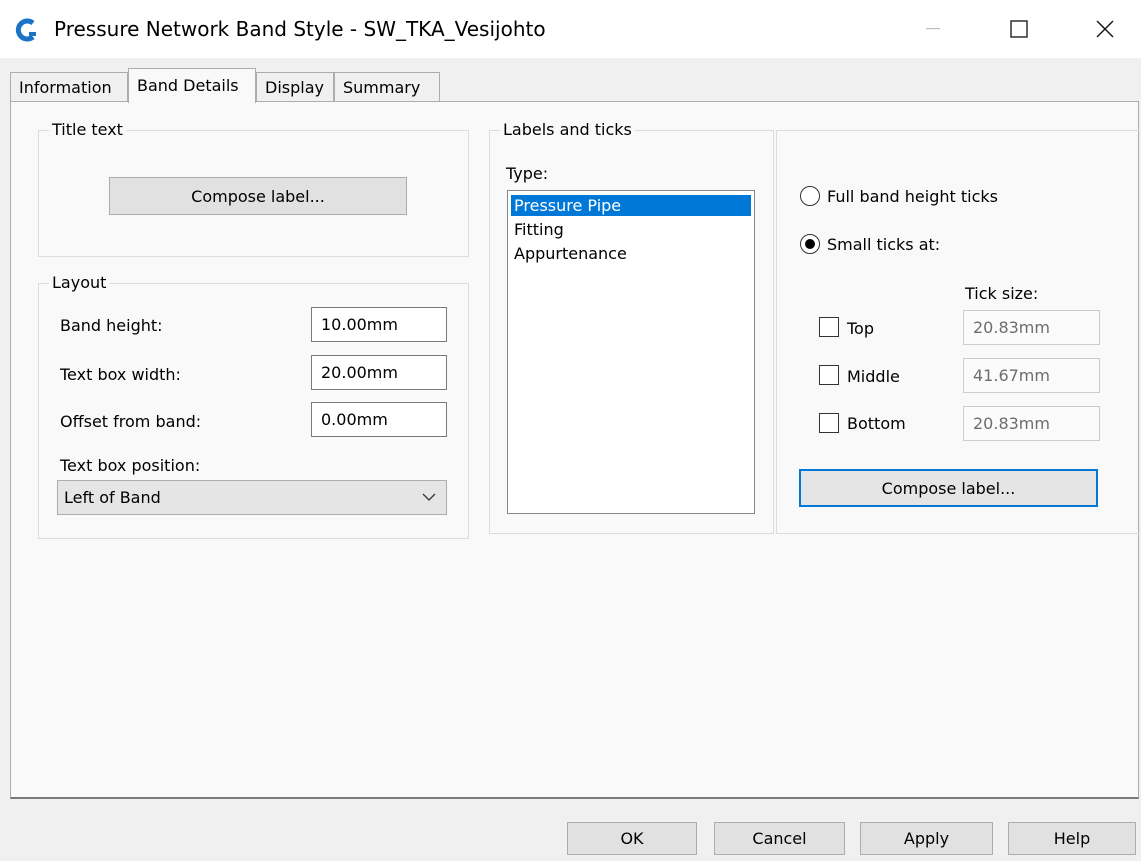  I want to click on text-box-position-value: Left of Band, so click(112, 497).